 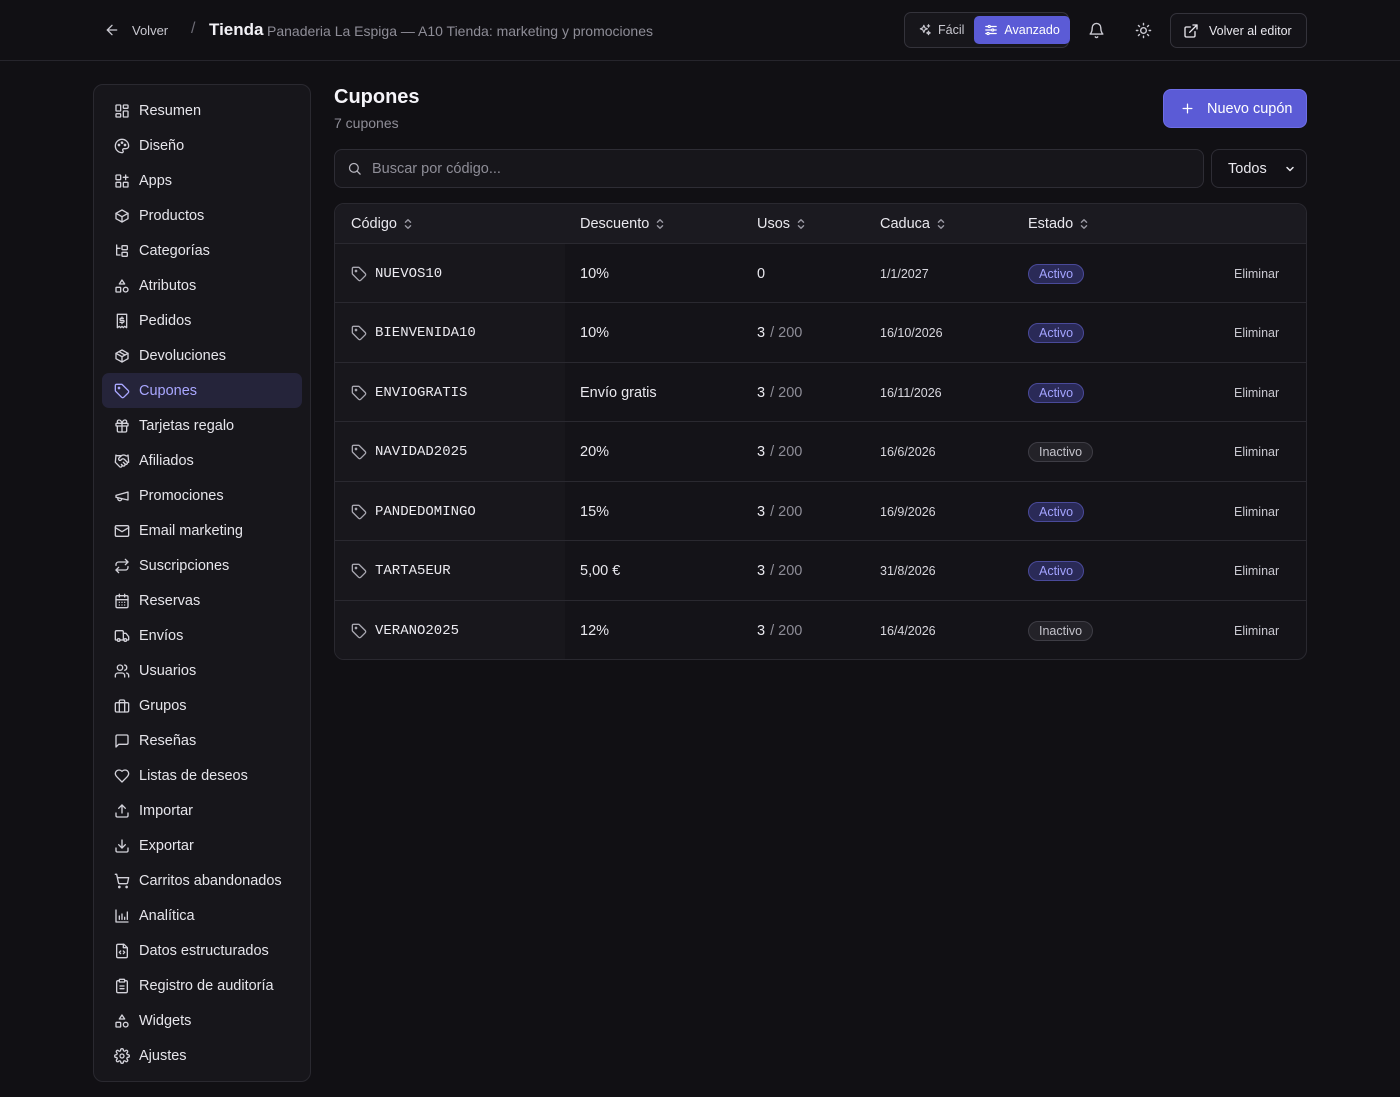 What do you see at coordinates (122, 776) in the screenshot?
I see `heart-icon` at bounding box center [122, 776].